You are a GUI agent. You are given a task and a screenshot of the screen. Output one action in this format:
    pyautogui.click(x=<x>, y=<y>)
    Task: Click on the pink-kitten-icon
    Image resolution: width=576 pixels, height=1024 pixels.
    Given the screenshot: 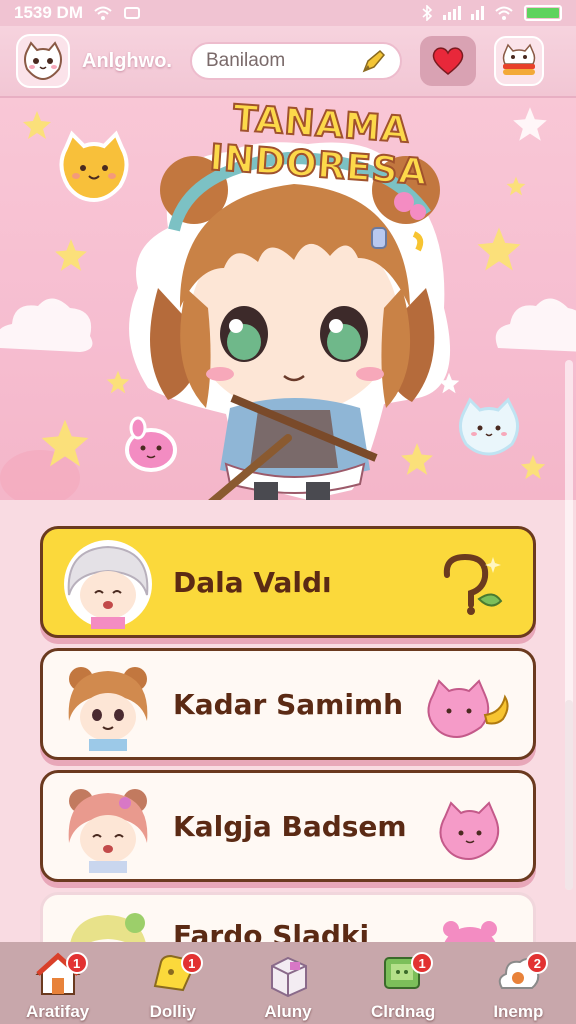 What is the action you would take?
    pyautogui.click(x=469, y=831)
    